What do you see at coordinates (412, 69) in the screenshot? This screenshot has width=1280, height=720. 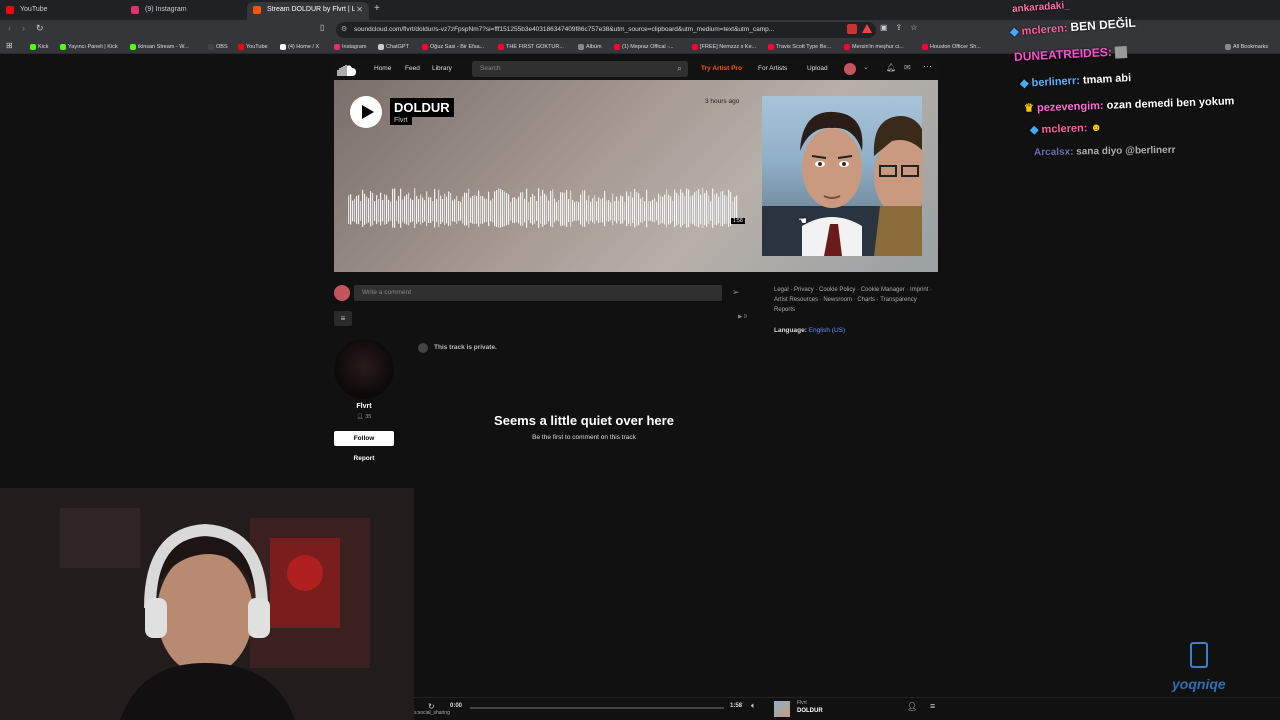 I see `nav-feed: Feed` at bounding box center [412, 69].